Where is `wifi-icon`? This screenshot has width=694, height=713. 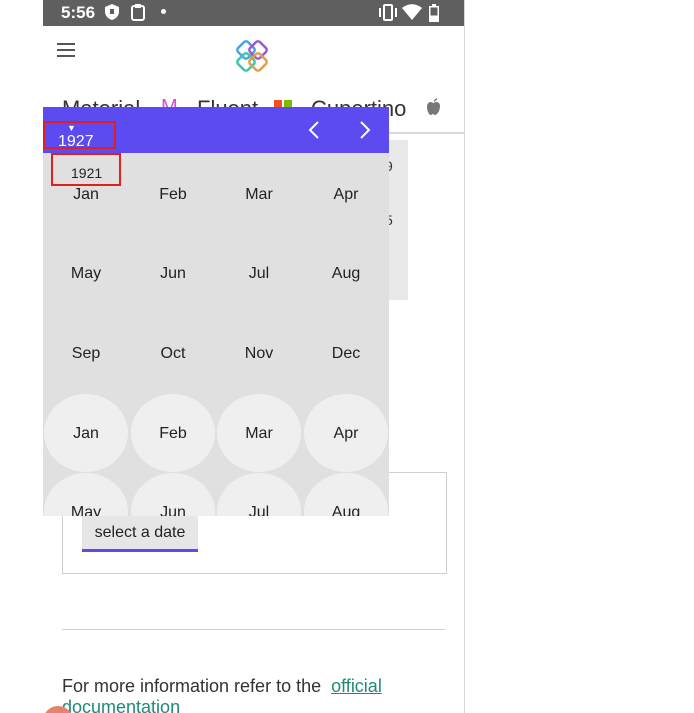
wifi-icon is located at coordinates (412, 12).